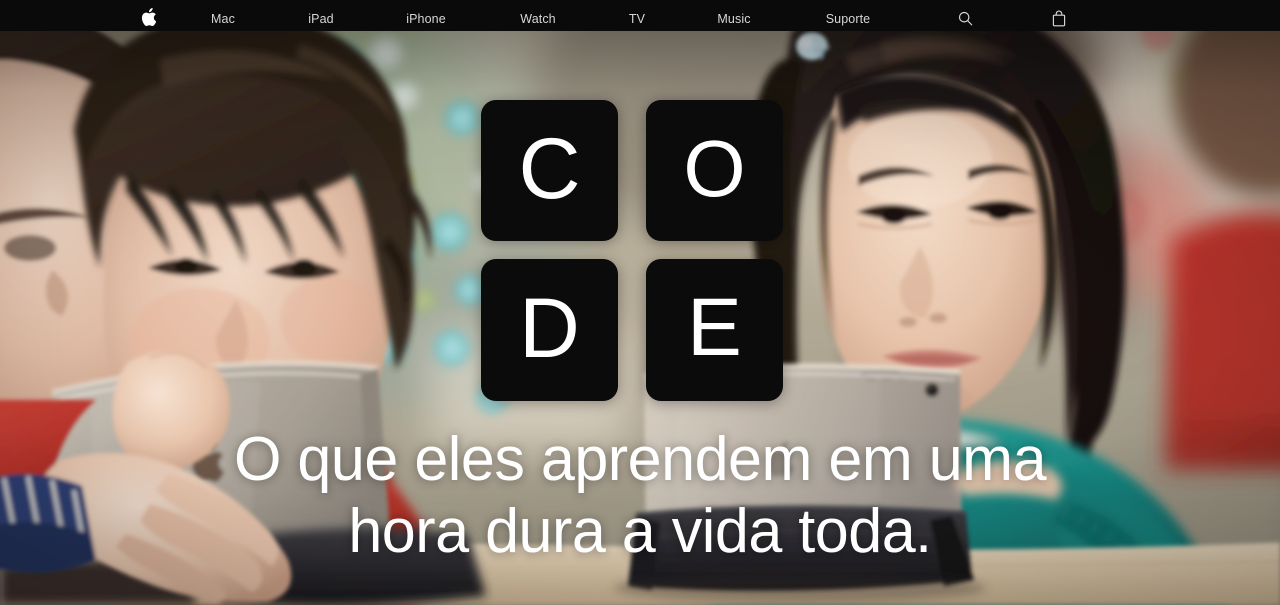 The image size is (1280, 605). I want to click on code-org-logo: C O D E, so click(632, 250).